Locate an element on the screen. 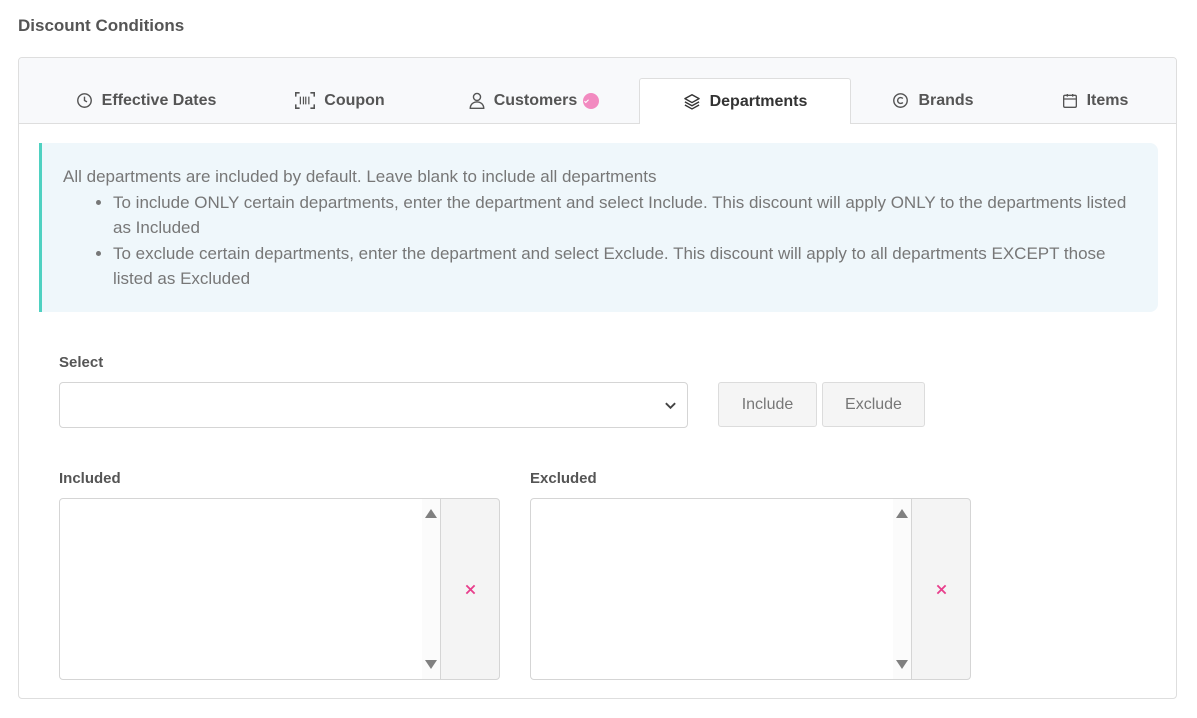 The width and height of the screenshot is (1197, 718). included-listbox is located at coordinates (250, 589).